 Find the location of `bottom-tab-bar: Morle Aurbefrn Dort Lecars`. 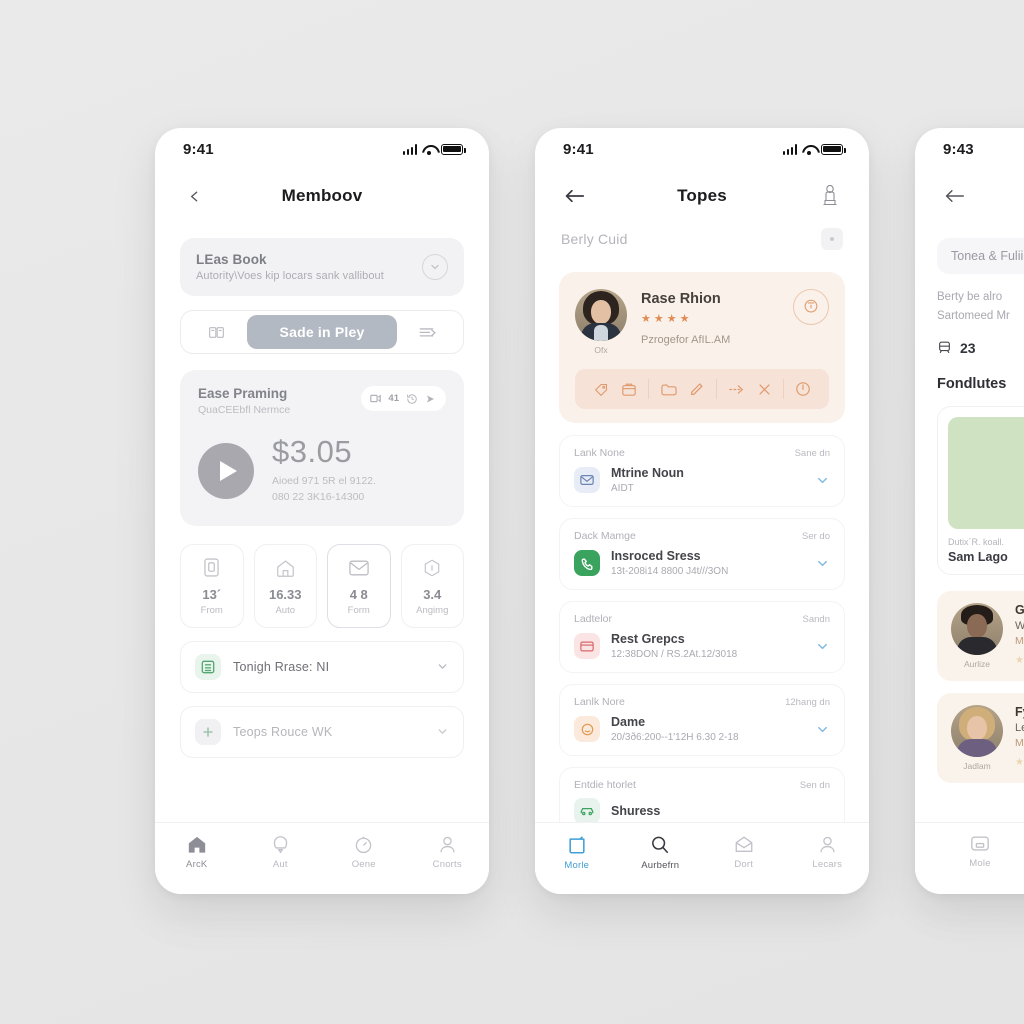

bottom-tab-bar: Morle Aurbefrn Dort Lecars is located at coordinates (702, 858).